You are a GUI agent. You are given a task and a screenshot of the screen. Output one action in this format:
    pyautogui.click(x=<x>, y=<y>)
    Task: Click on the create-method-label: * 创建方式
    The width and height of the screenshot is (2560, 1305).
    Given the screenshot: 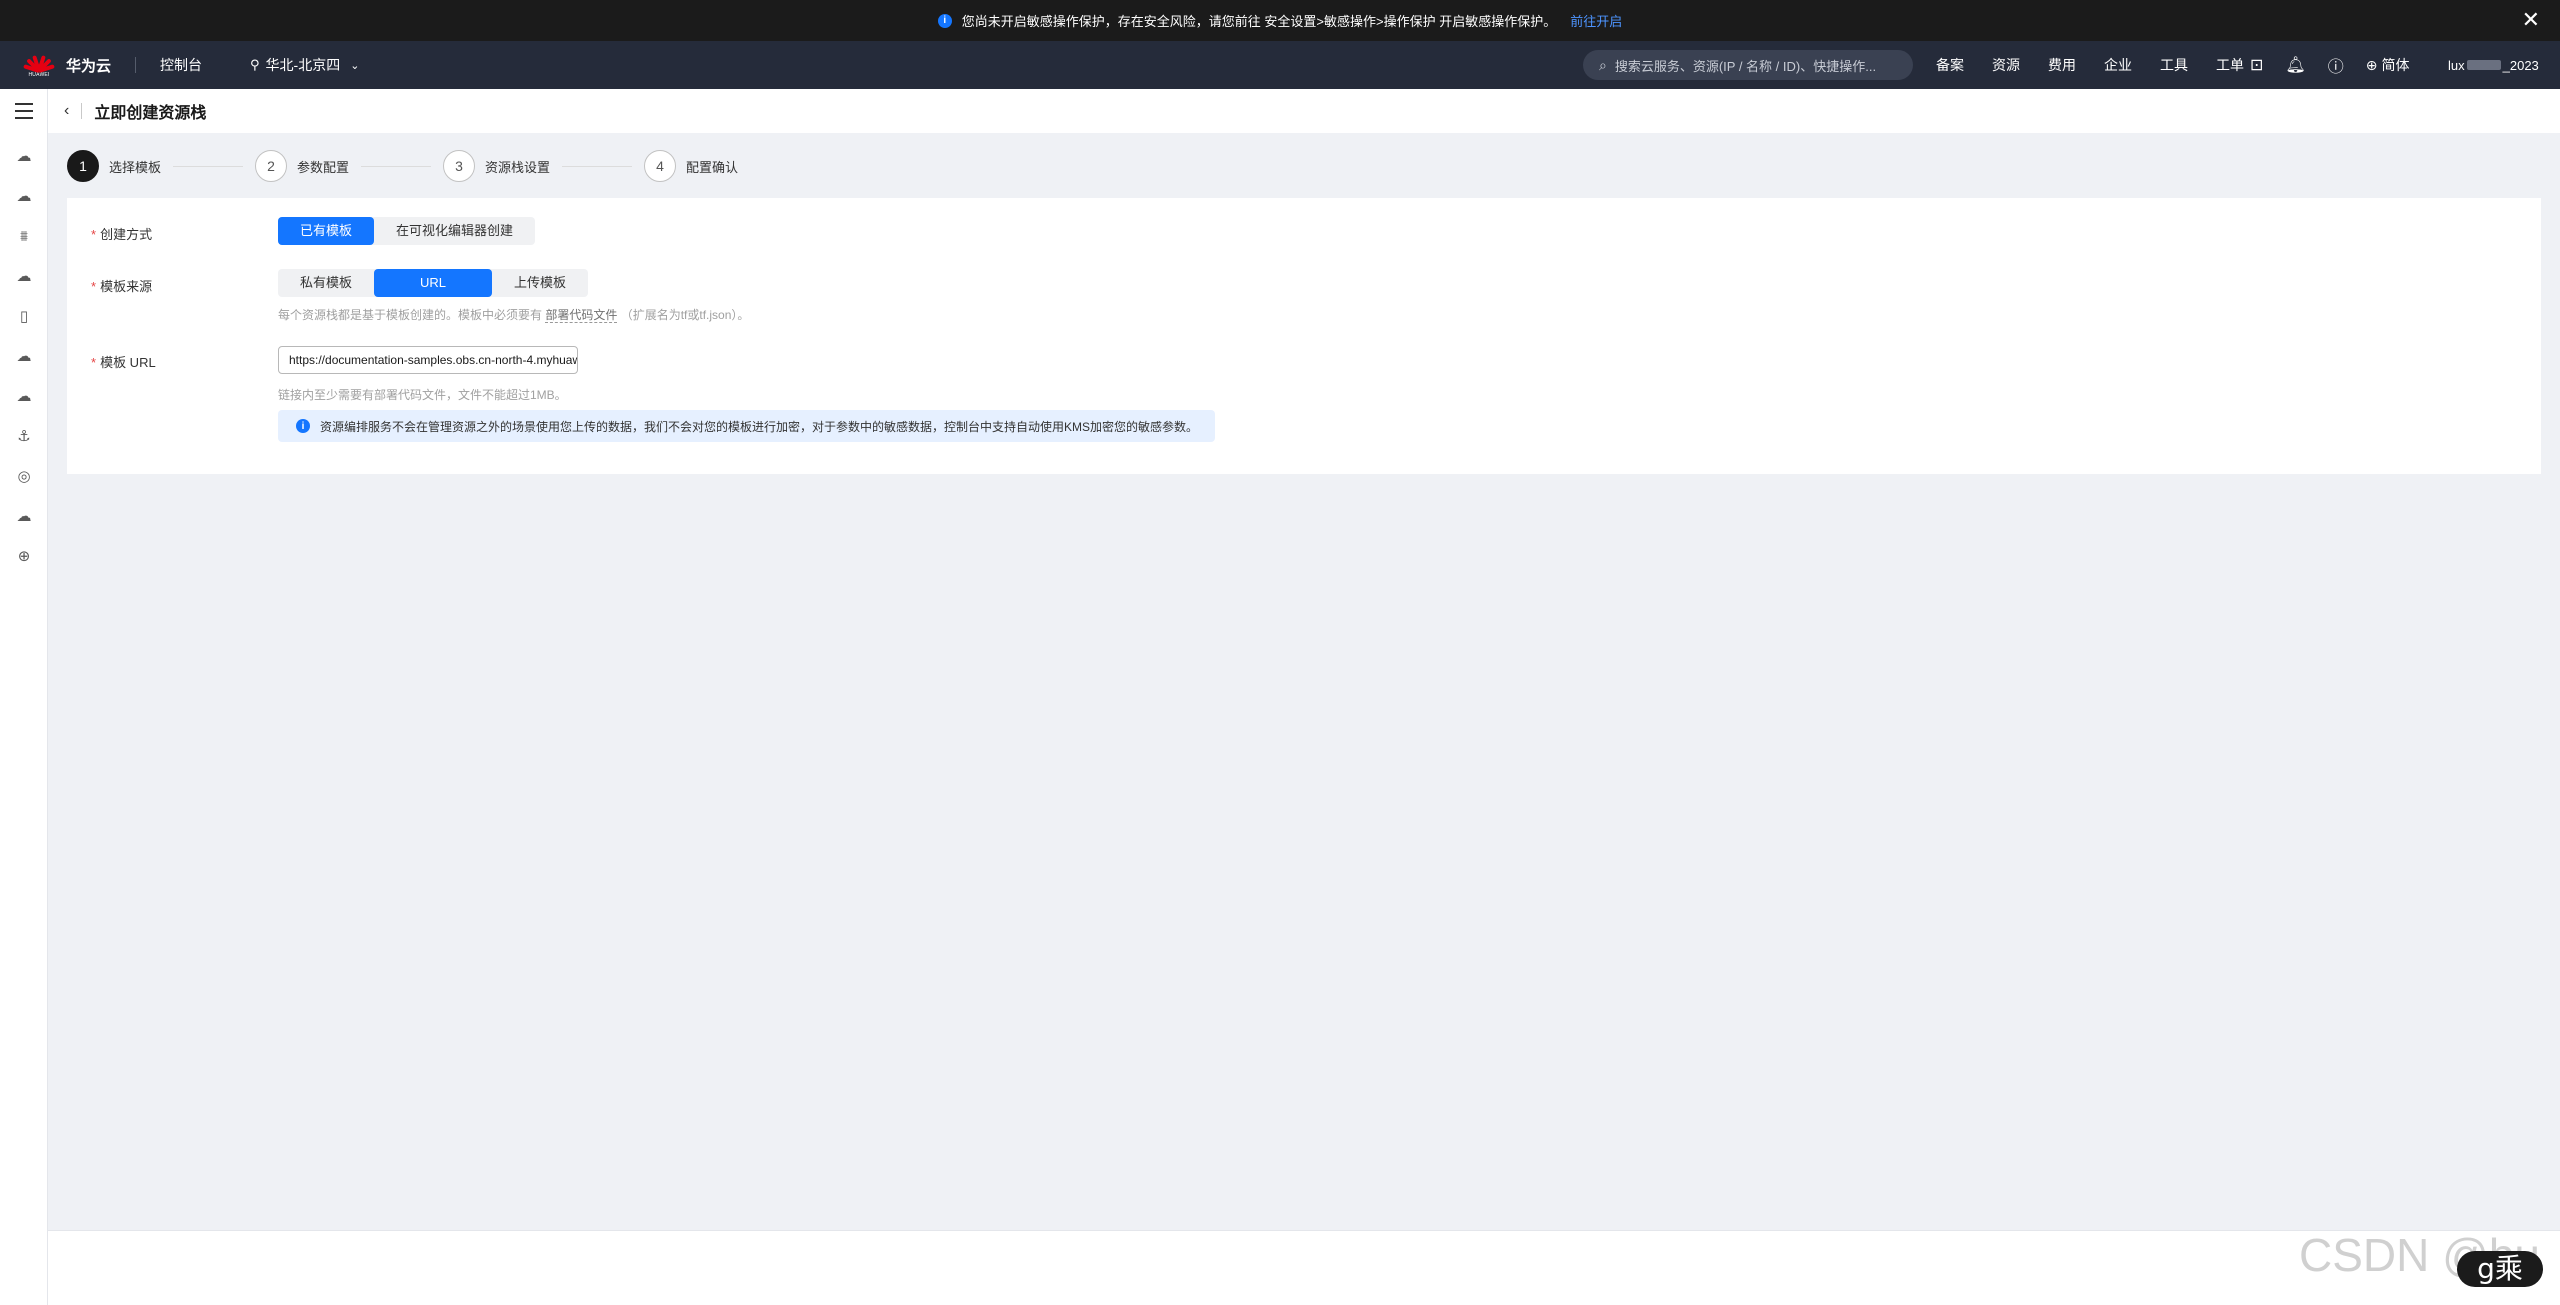 What is the action you would take?
    pyautogui.click(x=121, y=233)
    